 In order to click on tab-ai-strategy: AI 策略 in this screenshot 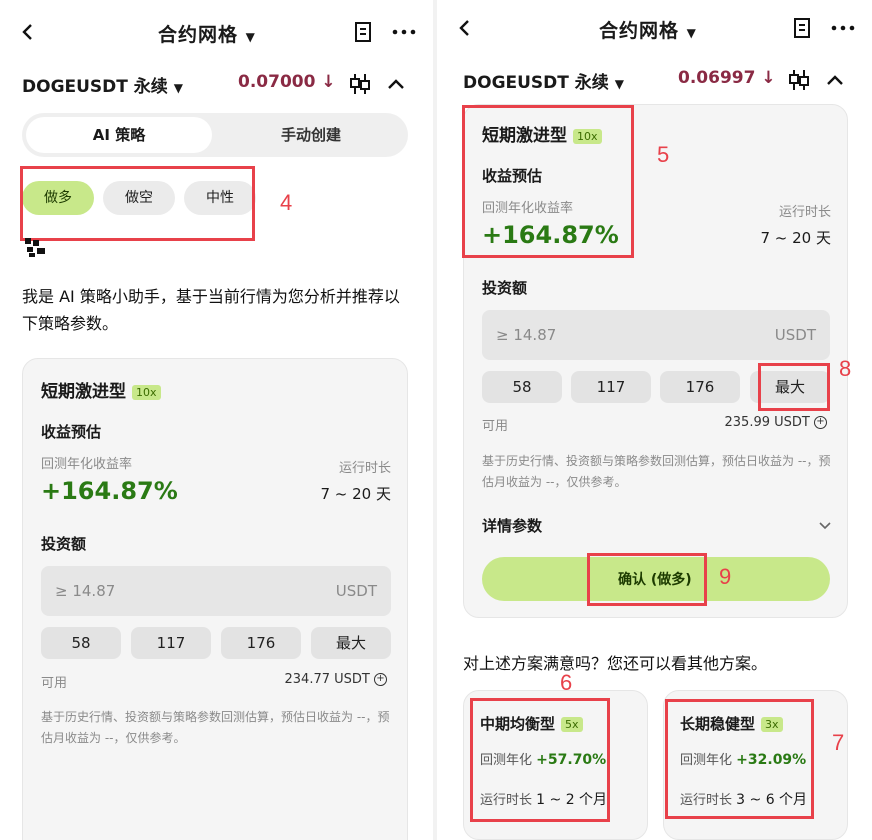, I will do `click(119, 135)`.